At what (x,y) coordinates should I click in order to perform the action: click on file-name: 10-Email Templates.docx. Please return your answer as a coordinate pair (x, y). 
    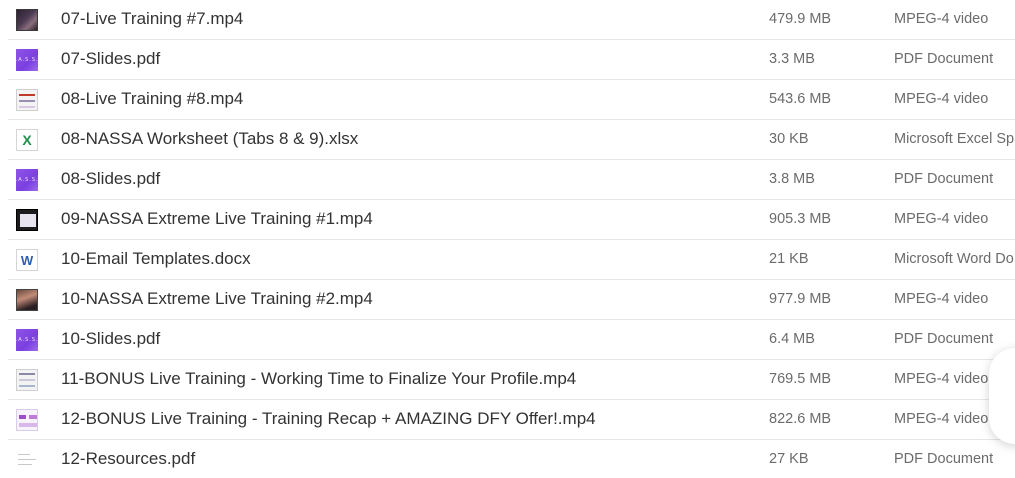
    Looking at the image, I should click on (156, 259).